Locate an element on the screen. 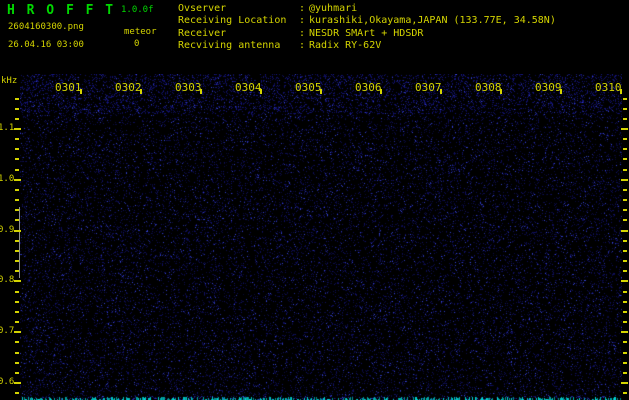 The height and width of the screenshot is (400, 629). info-row: Recviving antenna: Radix RY-62V is located at coordinates (367, 46).